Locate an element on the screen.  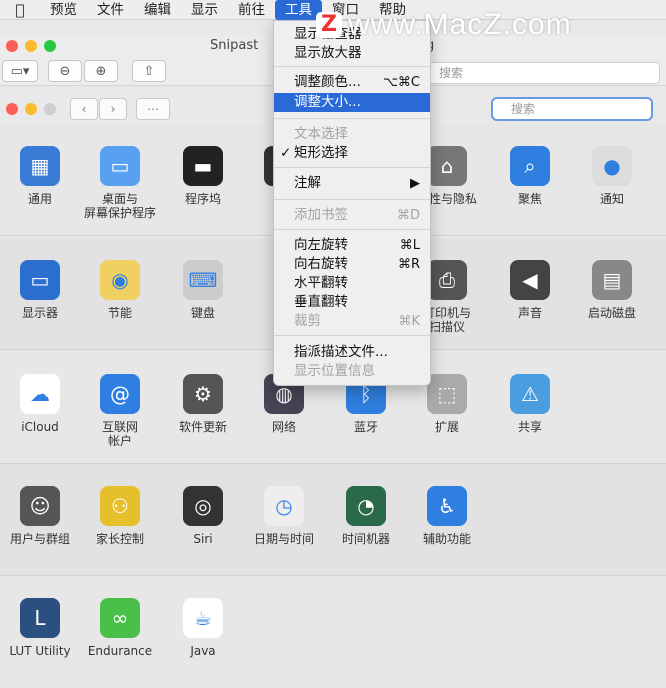
pref-pane-energy: ◉ 节能 is located at coordinates (120, 290).